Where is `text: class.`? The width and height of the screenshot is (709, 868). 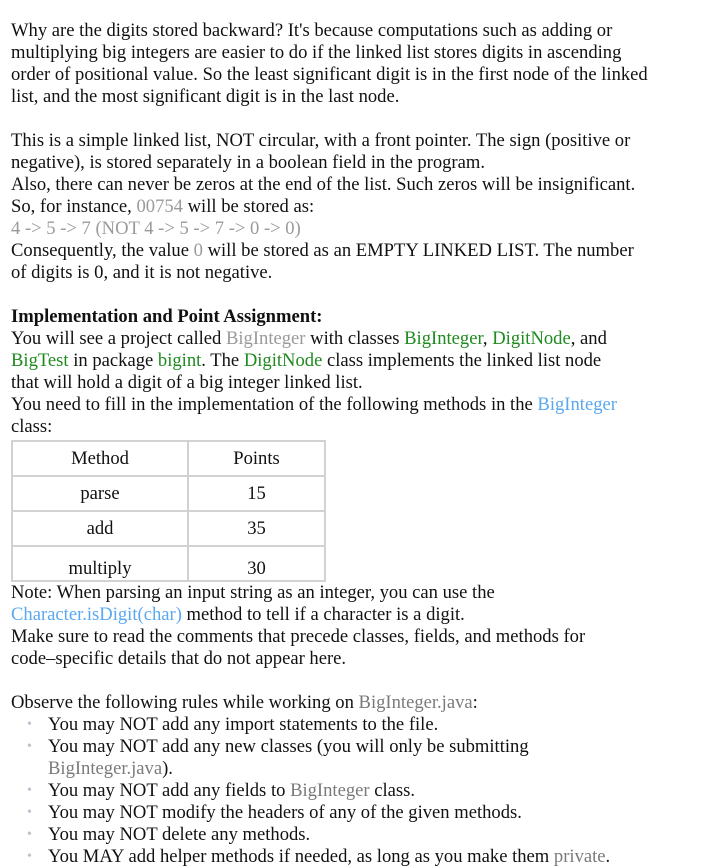
text: class. is located at coordinates (392, 790).